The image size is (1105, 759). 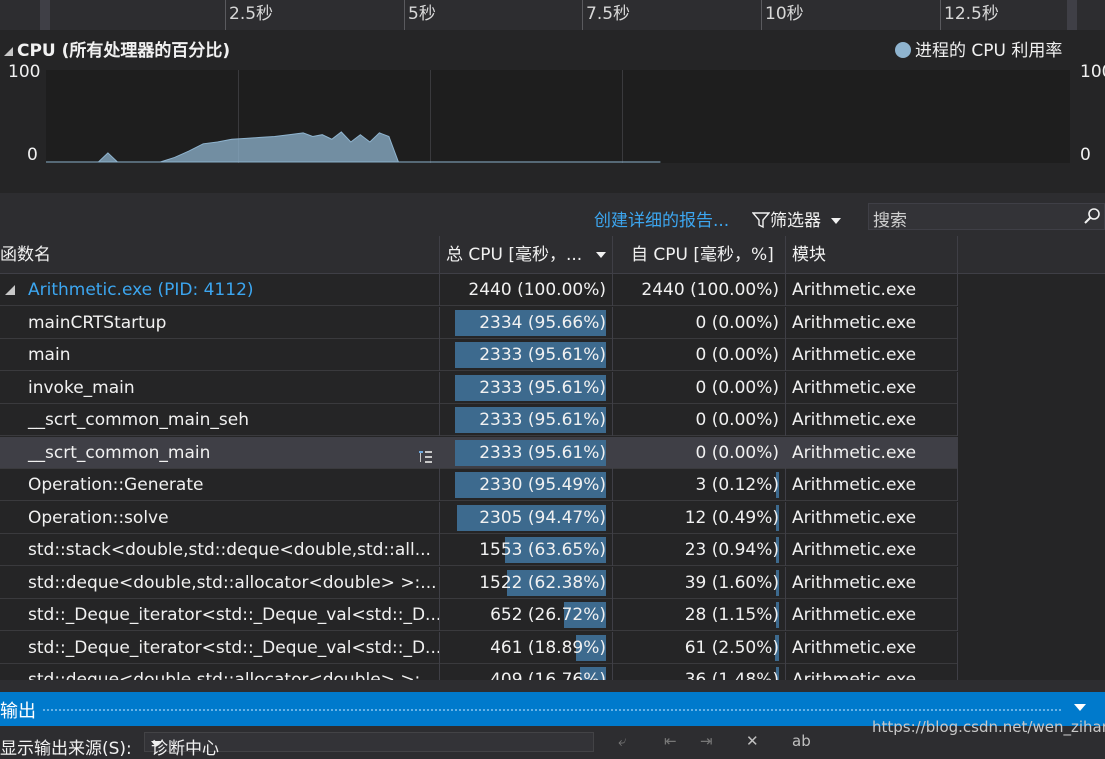 I want to click on panel-dropdown-icon, so click(x=1080, y=707).